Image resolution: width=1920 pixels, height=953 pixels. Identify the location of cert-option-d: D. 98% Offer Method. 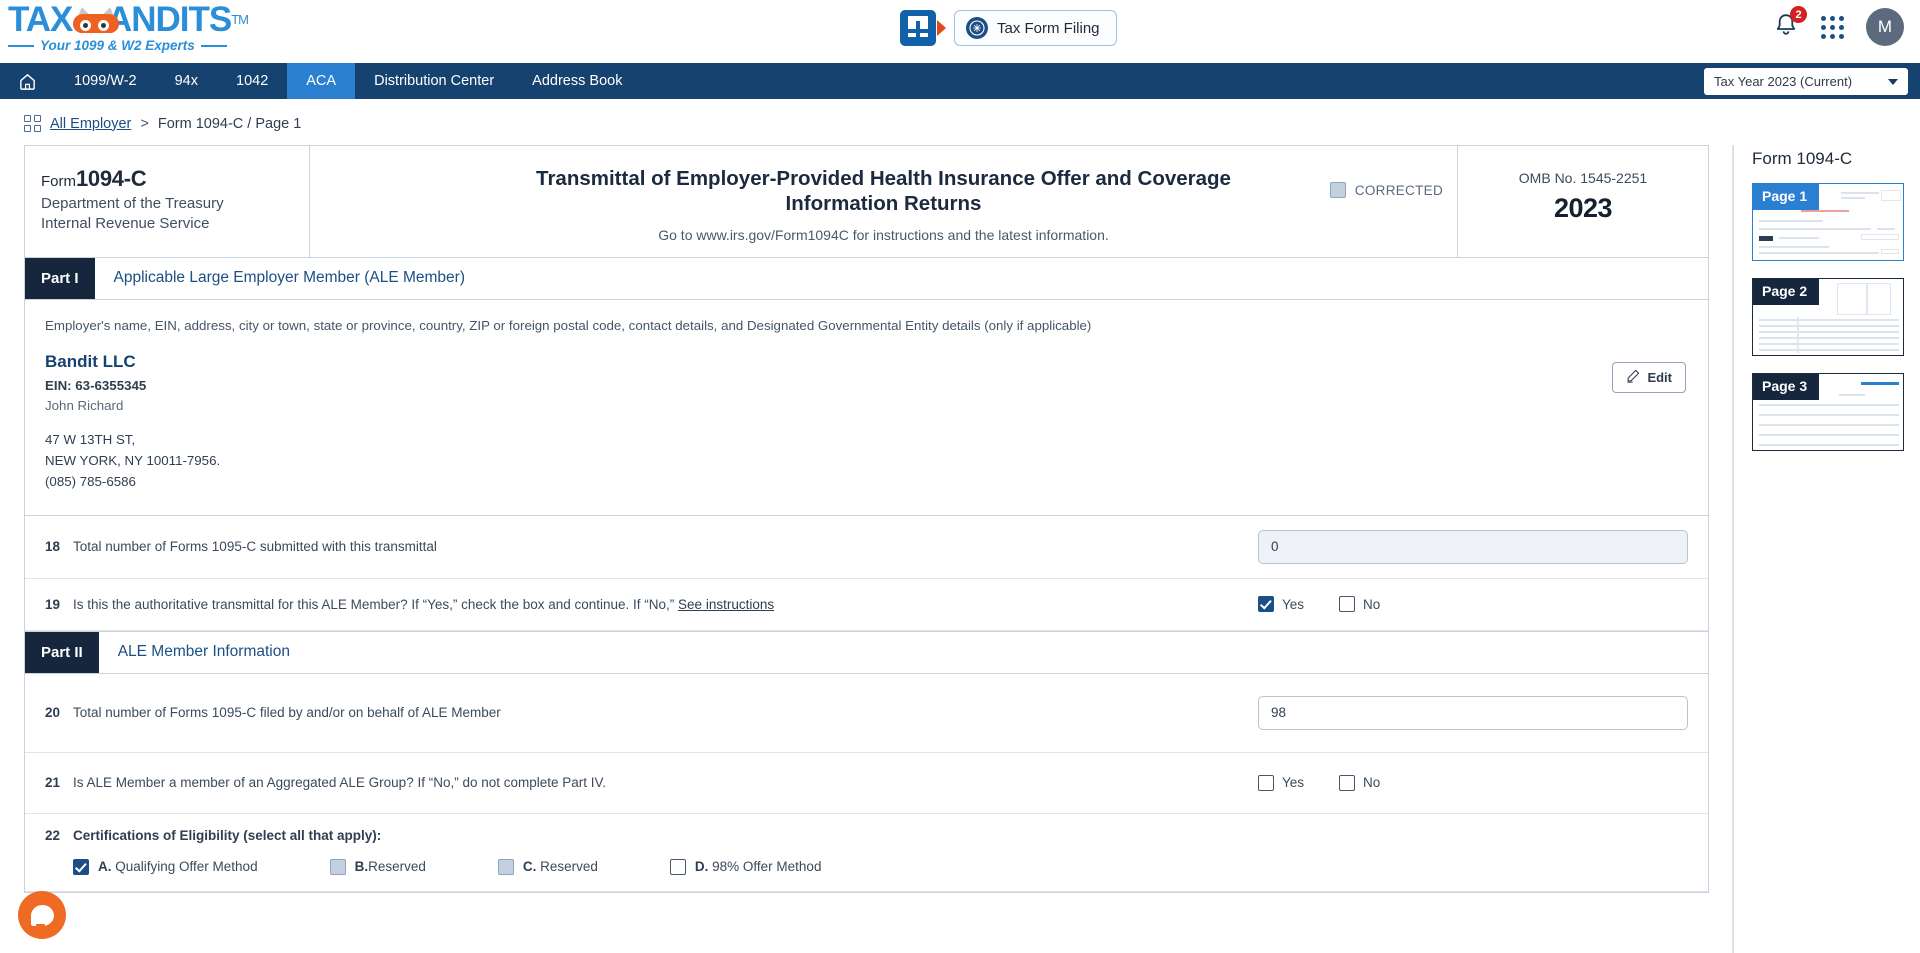
(745, 866).